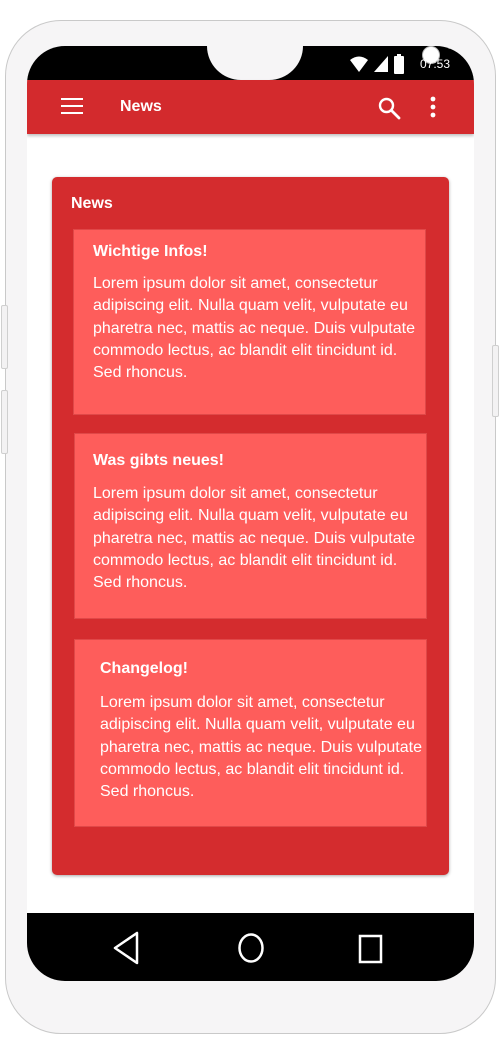  I want to click on status-icons: 07:53, so click(399, 64).